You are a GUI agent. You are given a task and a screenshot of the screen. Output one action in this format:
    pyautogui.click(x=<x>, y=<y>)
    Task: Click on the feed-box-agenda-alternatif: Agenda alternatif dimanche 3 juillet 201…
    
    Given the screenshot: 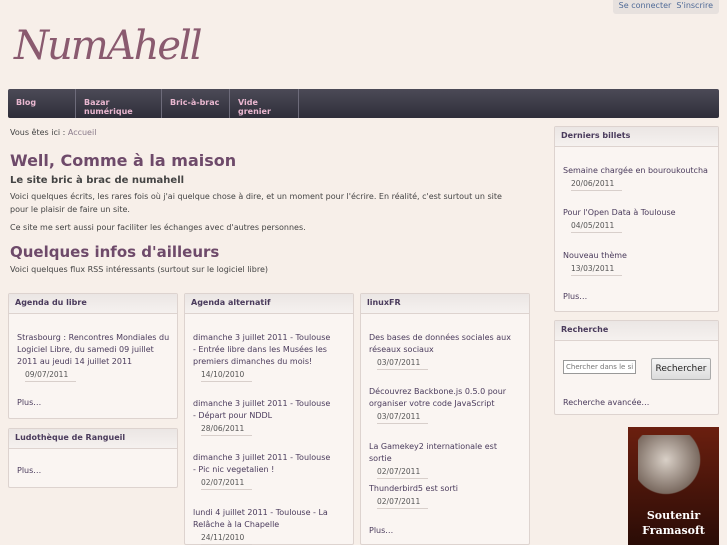 What is the action you would take?
    pyautogui.click(x=269, y=419)
    